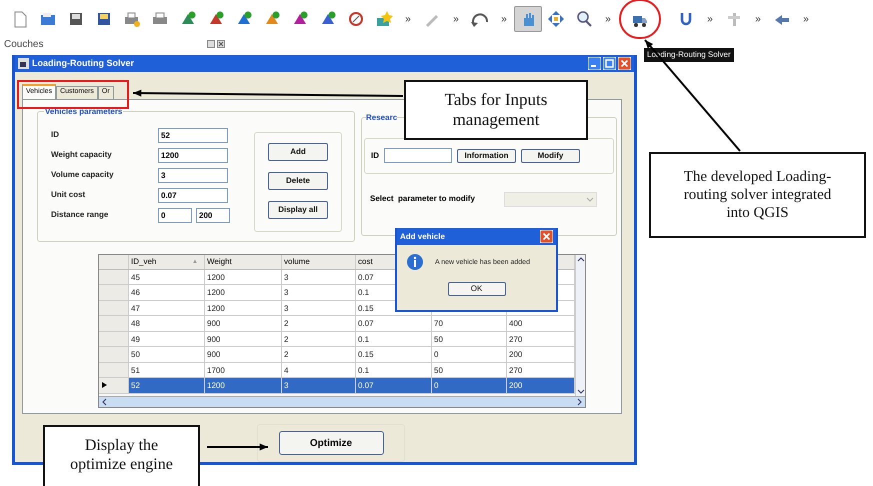 The width and height of the screenshot is (873, 486). Describe the element at coordinates (496, 110) in the screenshot. I see `callout-box: Tabs for Inputs management` at that location.